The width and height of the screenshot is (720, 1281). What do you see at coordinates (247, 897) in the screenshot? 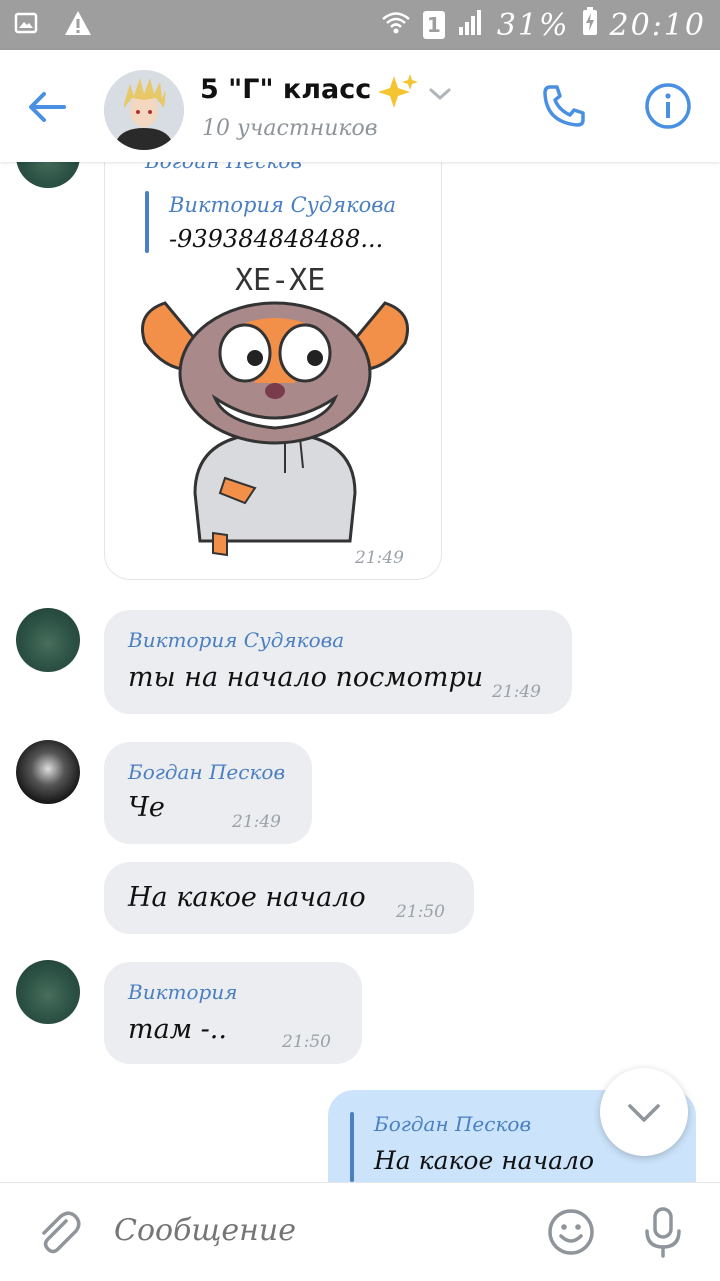
I see `message-text: На какое начало` at bounding box center [247, 897].